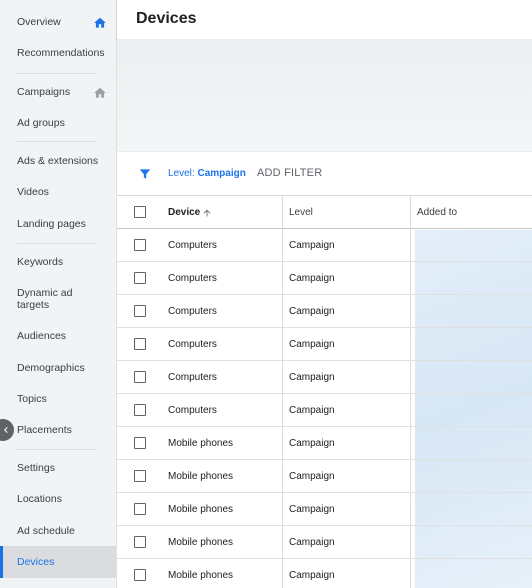 The height and width of the screenshot is (588, 532). Describe the element at coordinates (324, 173) in the screenshot. I see `filter-bar: Level: Campaign ADD FILTER` at that location.